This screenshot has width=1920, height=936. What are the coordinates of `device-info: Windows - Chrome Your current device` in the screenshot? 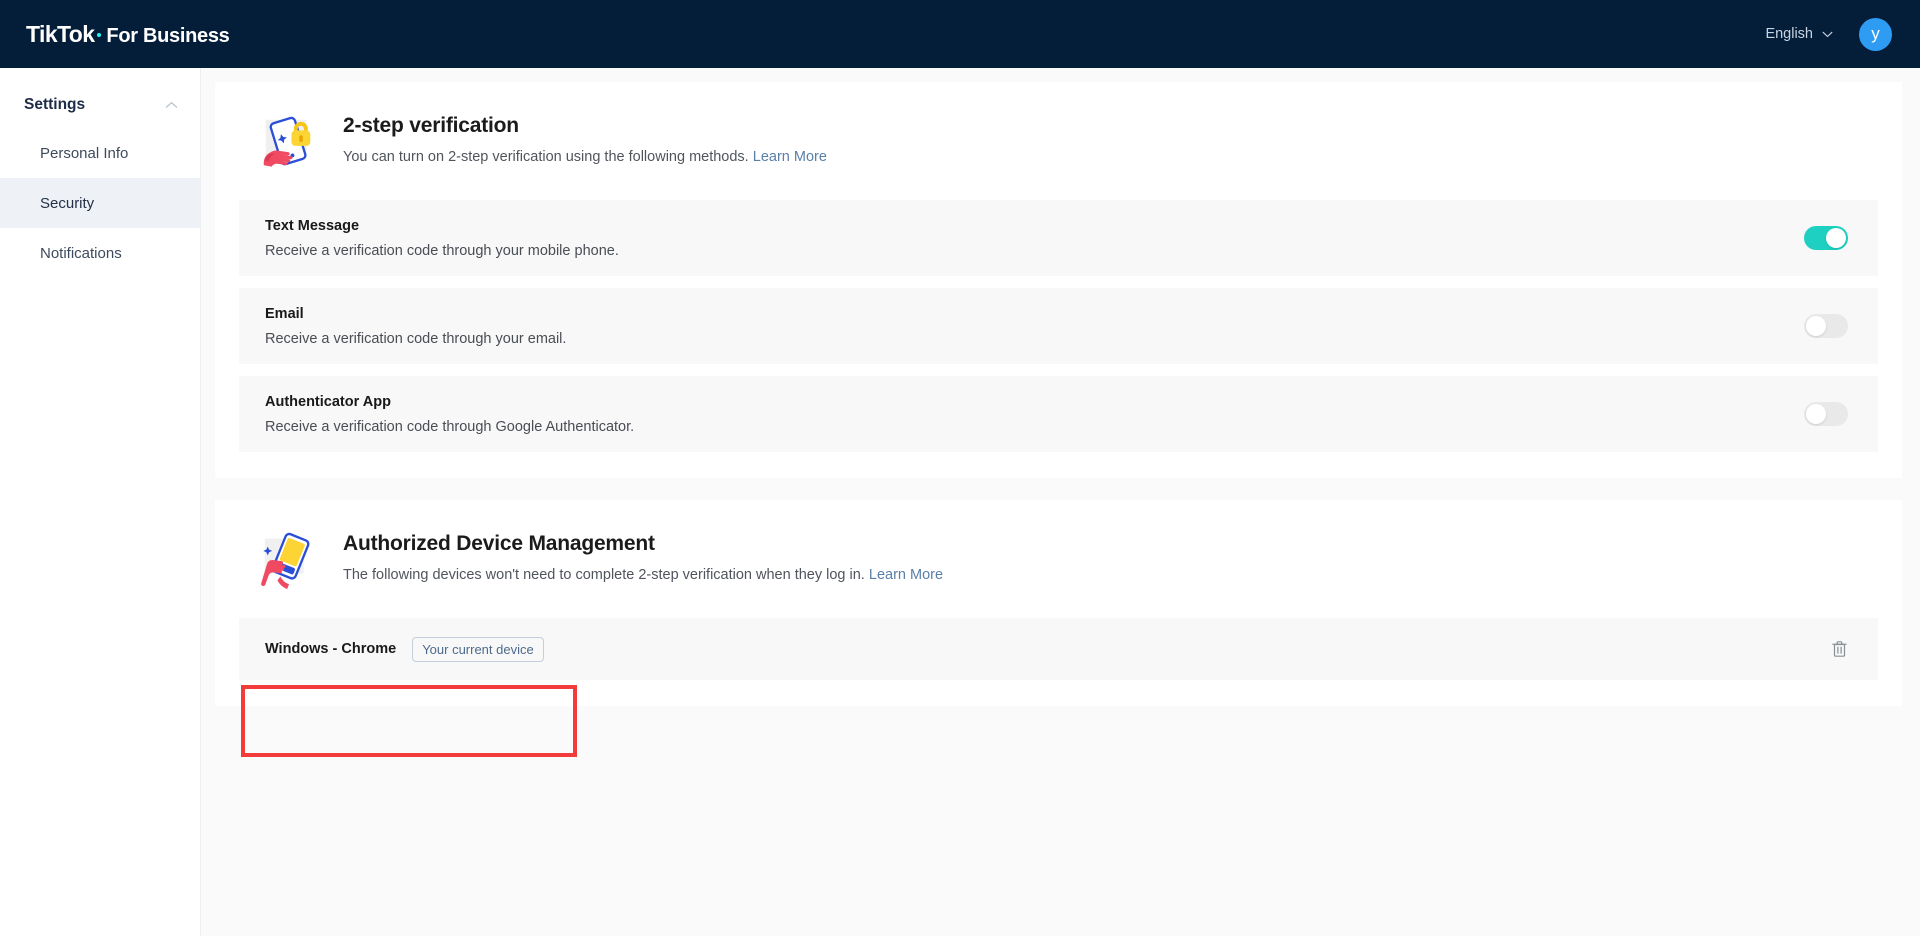 It's located at (404, 649).